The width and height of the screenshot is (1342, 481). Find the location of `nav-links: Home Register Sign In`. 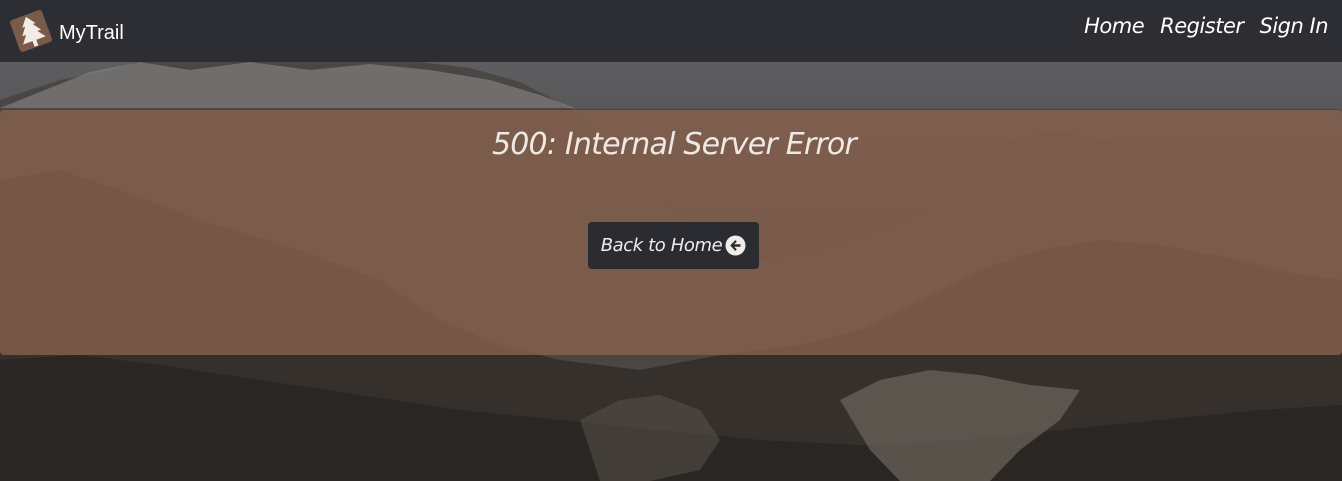

nav-links: Home Register Sign In is located at coordinates (1206, 26).